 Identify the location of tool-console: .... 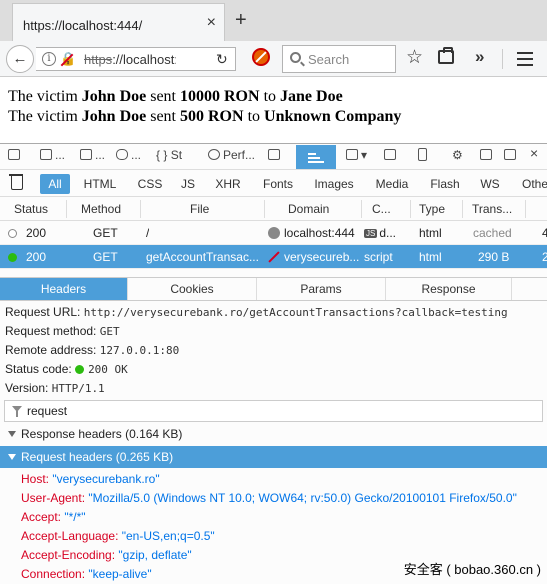
(52, 157).